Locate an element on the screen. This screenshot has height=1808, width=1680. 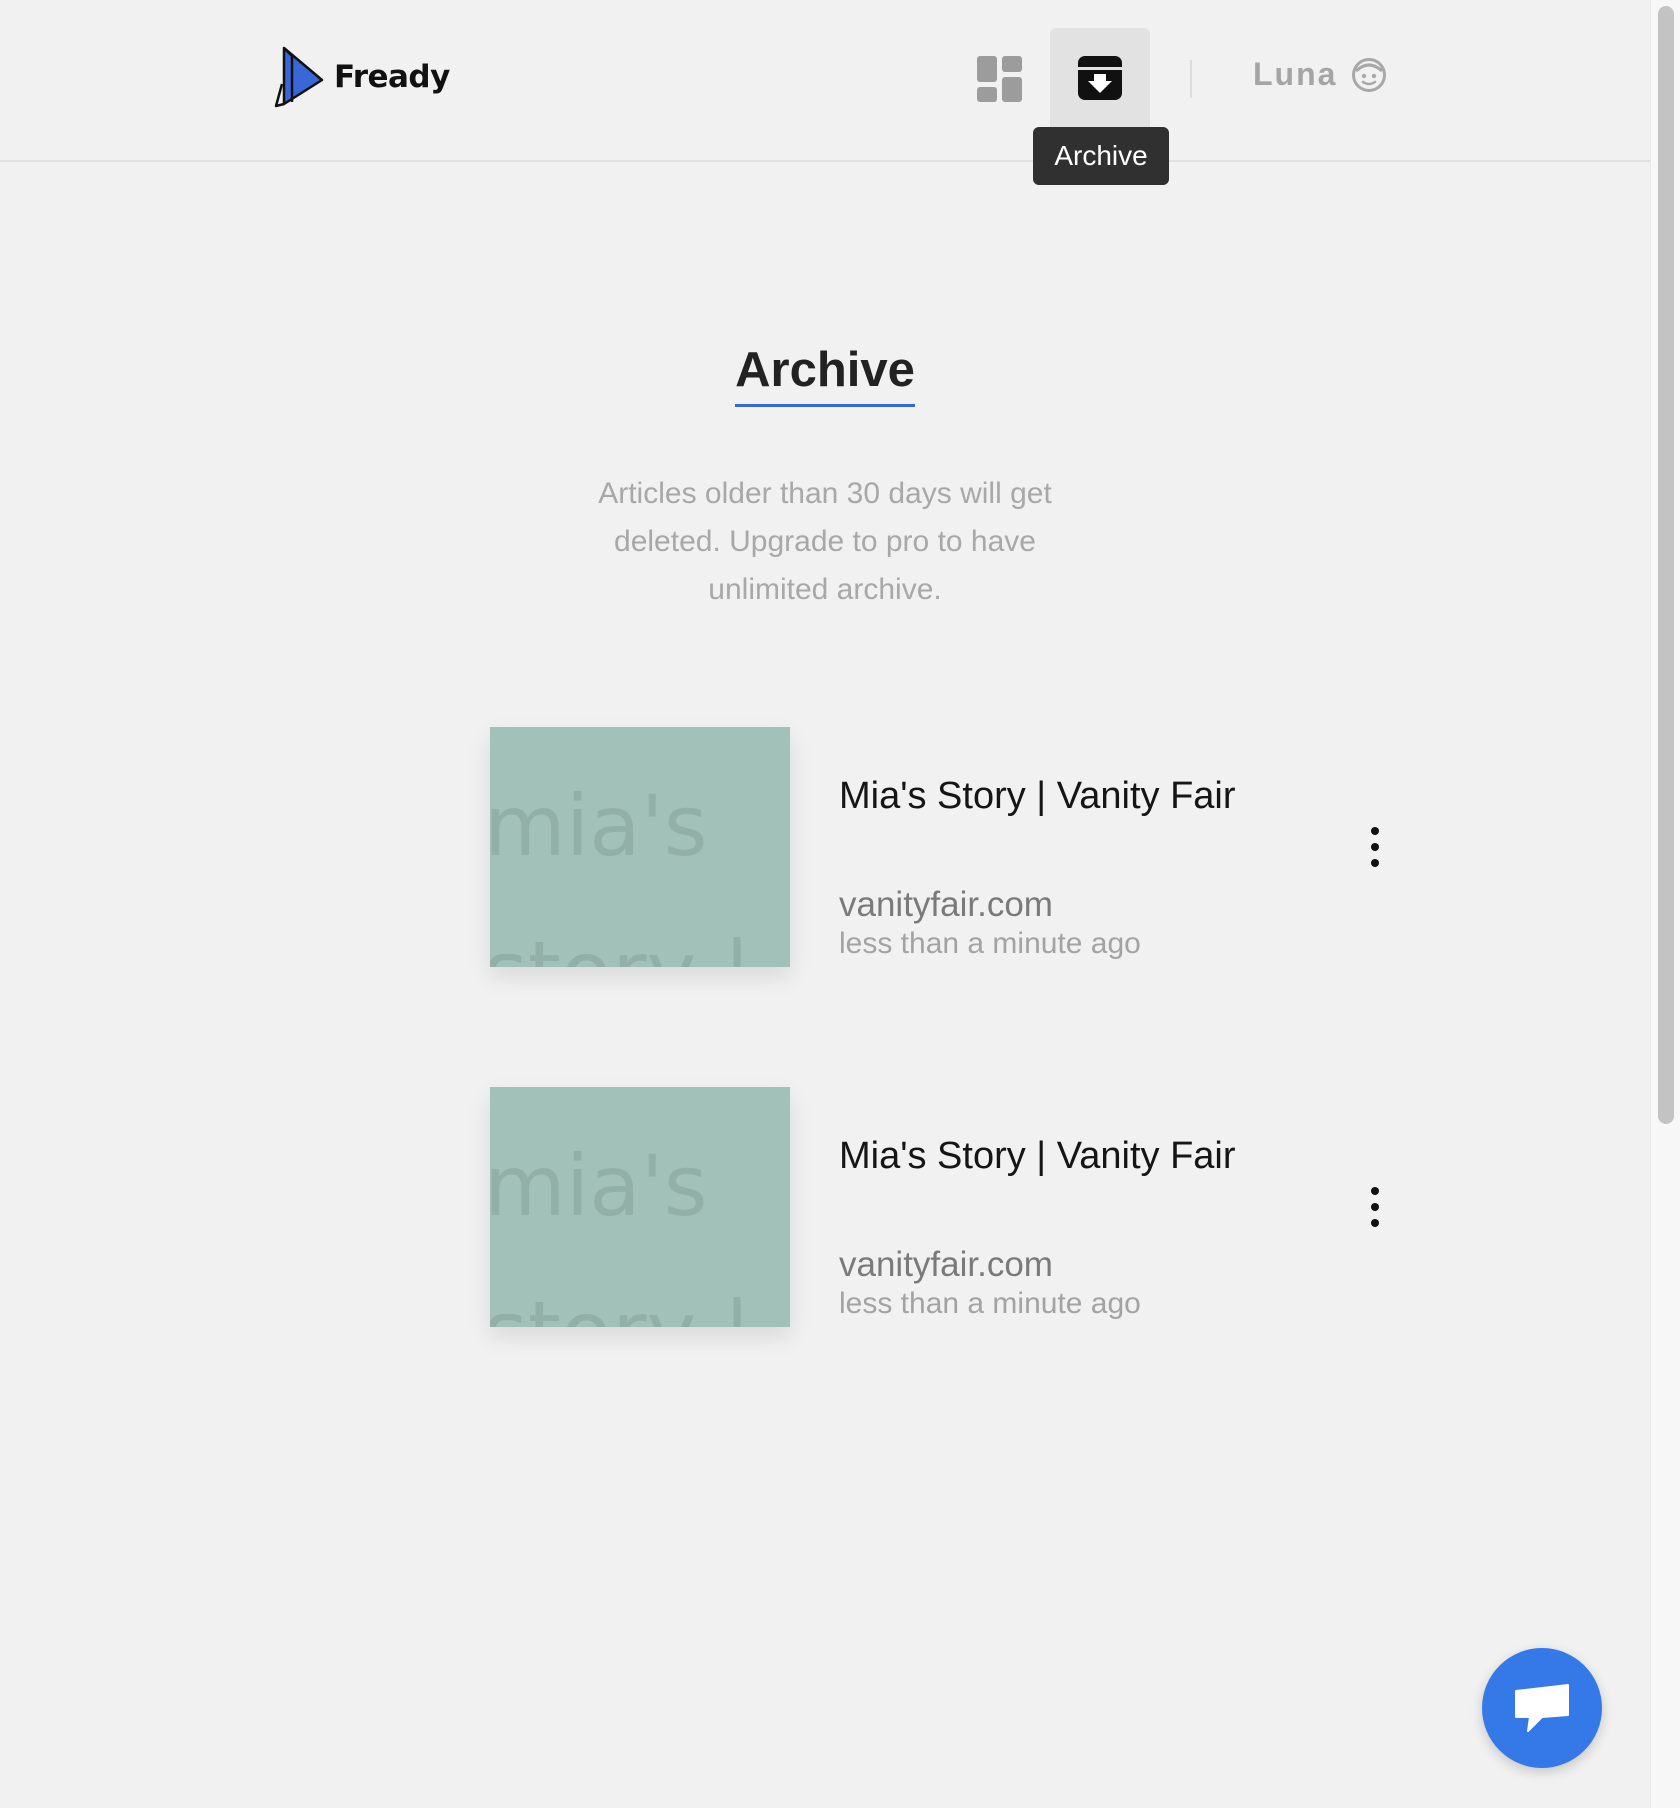
page-title-wrap: Archive is located at coordinates (825, 372).